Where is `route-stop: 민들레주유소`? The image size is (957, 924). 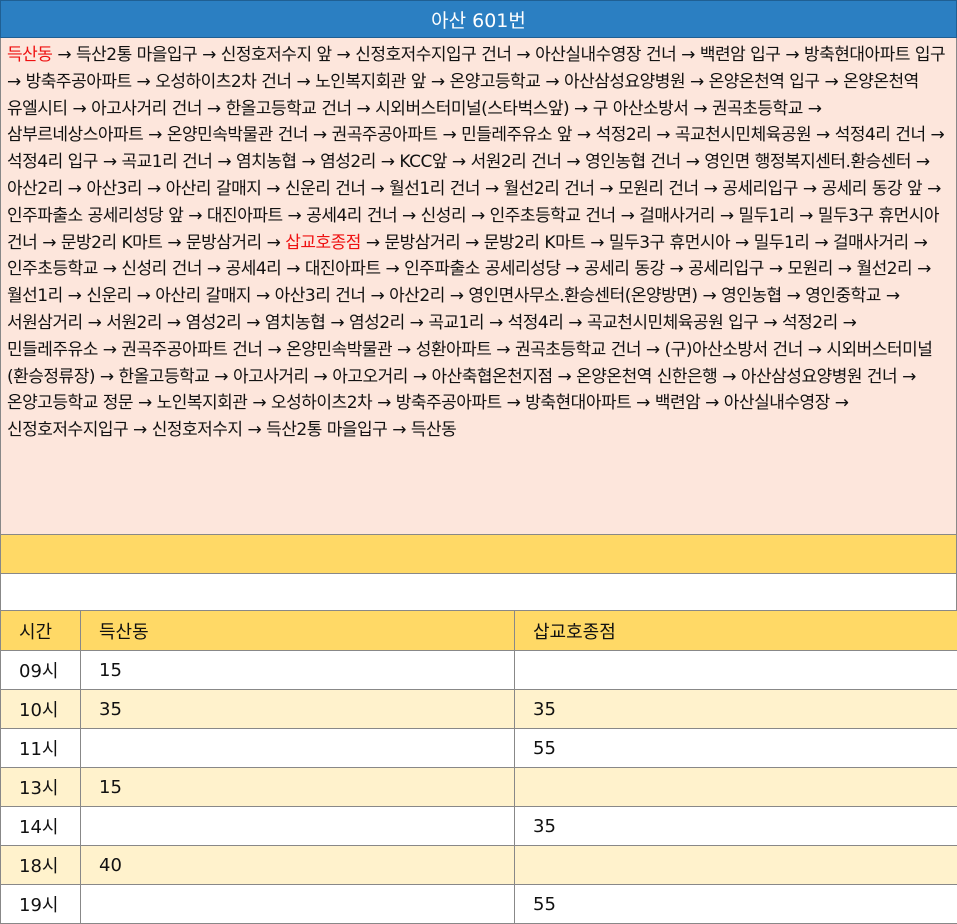
route-stop: 민들레주유소 is located at coordinates (52, 350).